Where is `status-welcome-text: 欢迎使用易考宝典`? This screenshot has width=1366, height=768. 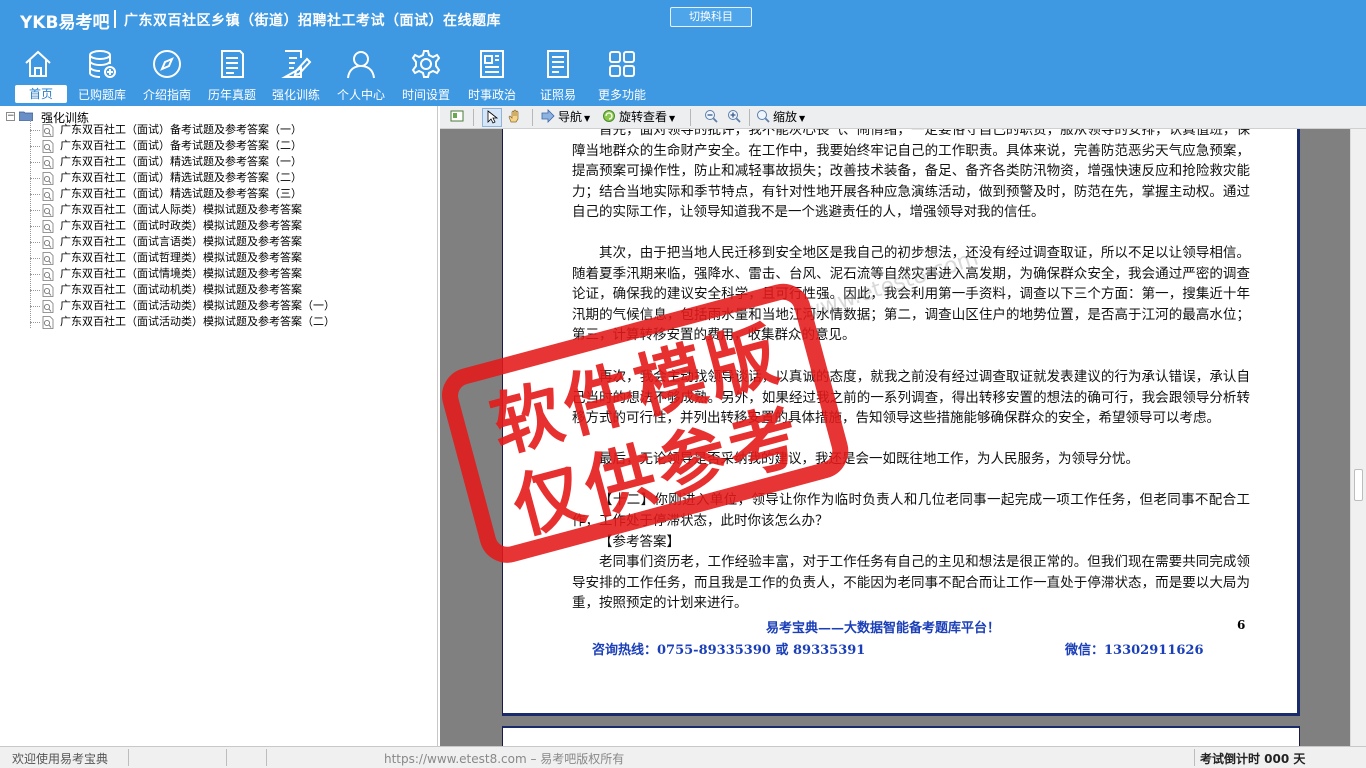 status-welcome-text: 欢迎使用易考宝典 is located at coordinates (60, 759).